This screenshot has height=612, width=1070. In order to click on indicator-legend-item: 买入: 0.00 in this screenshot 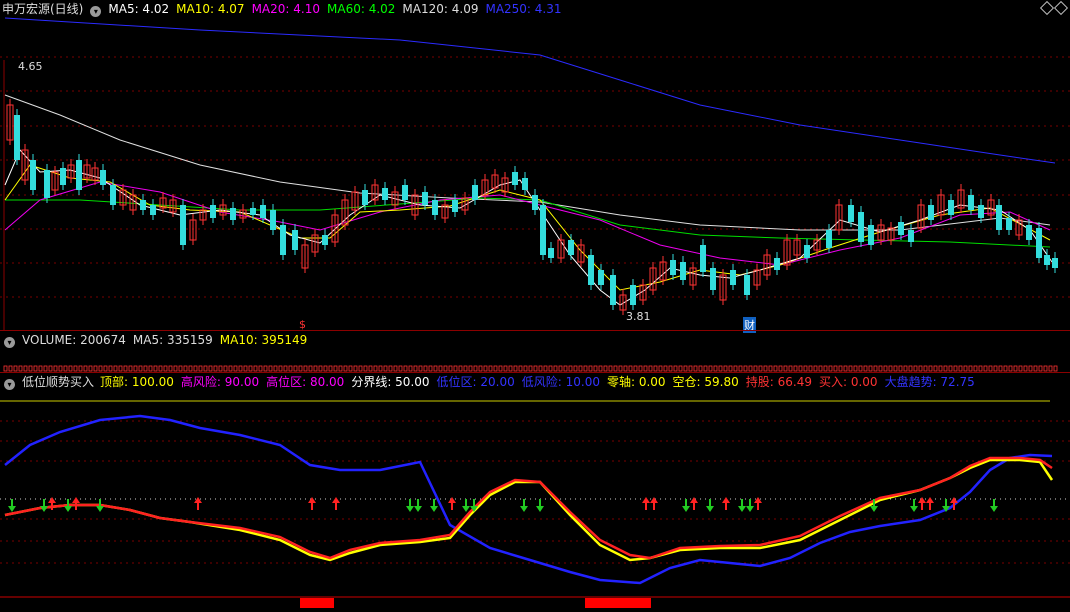, I will do `click(848, 382)`.